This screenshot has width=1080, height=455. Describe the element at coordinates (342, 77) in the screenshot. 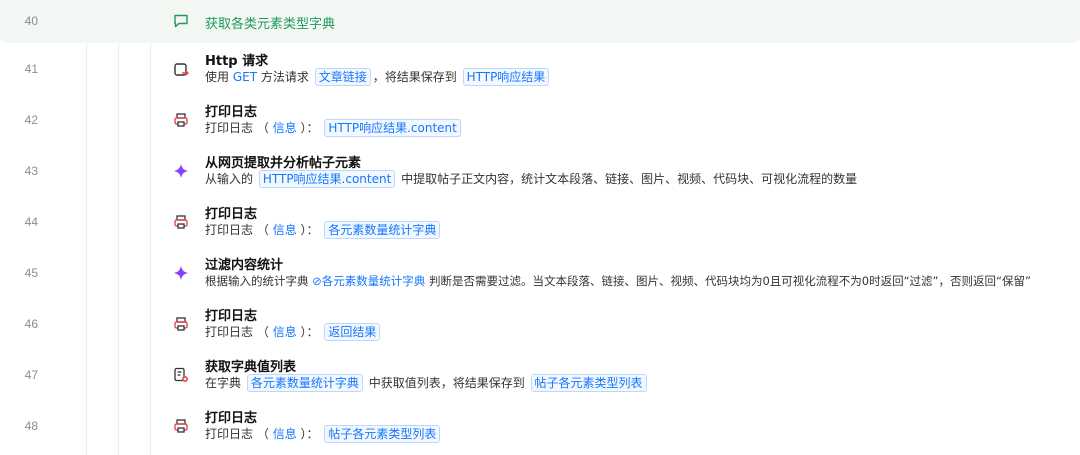

I see `variable-tag: 文章链接` at that location.